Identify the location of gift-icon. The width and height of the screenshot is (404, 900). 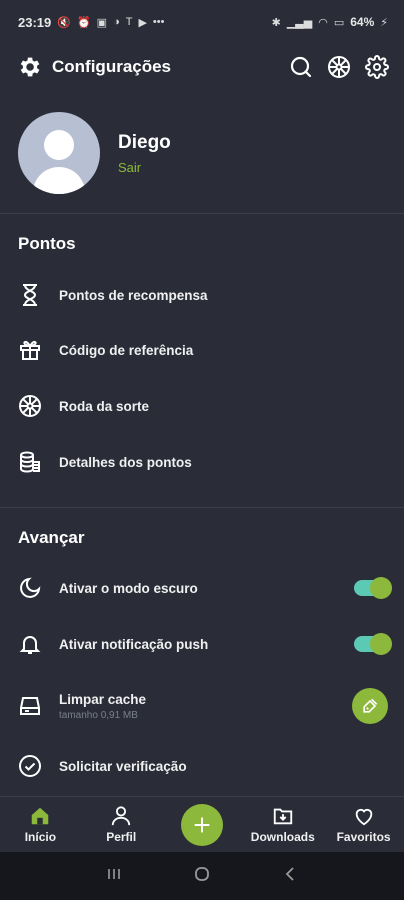
(30, 350).